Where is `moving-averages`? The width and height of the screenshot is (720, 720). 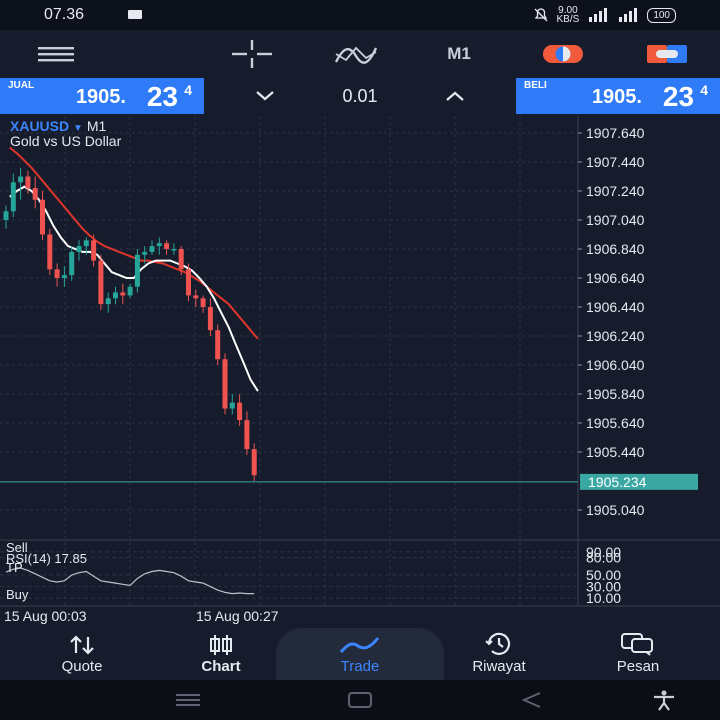
moving-averages is located at coordinates (134, 269).